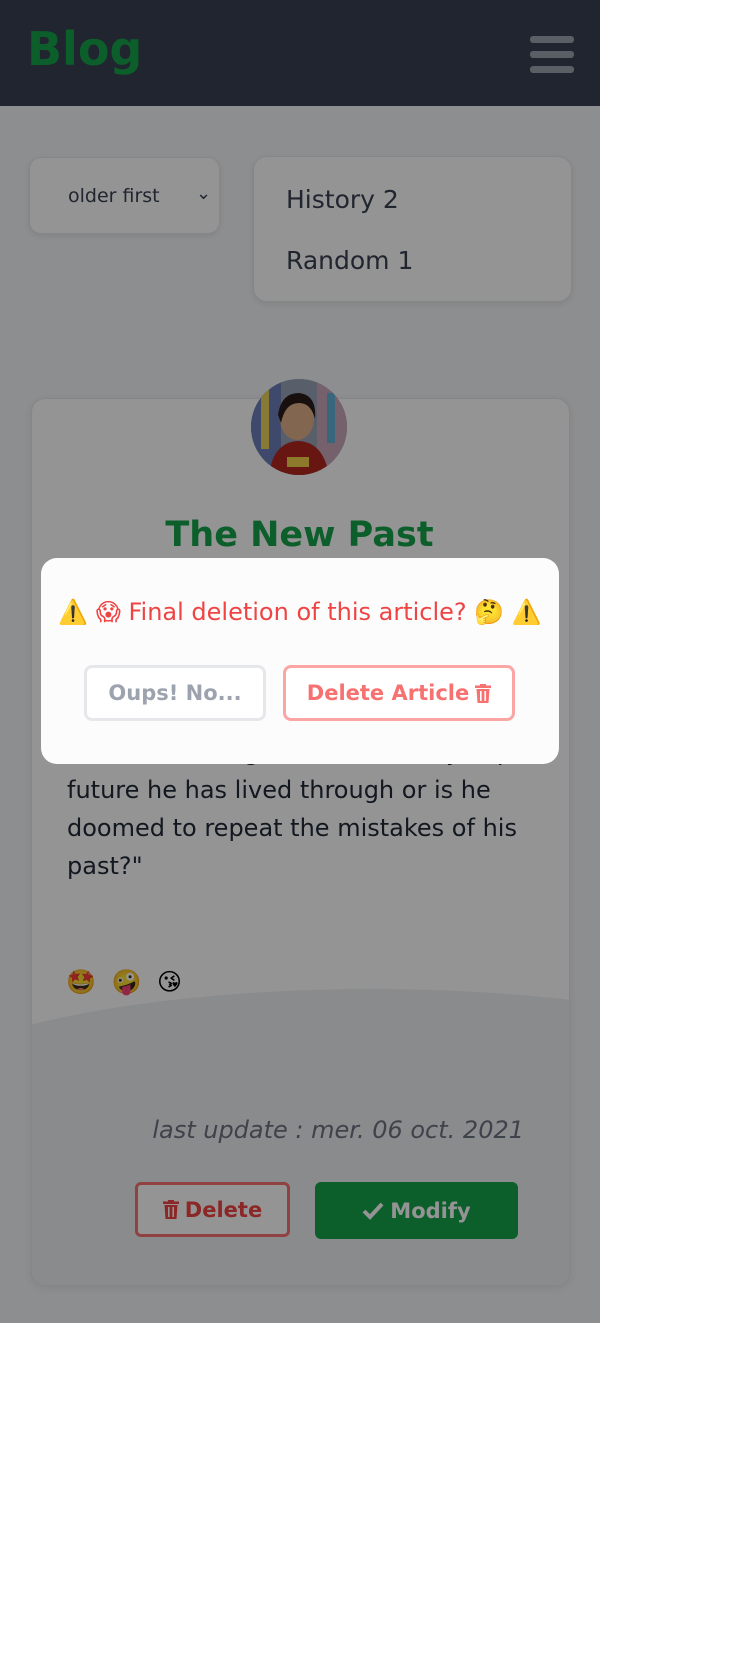 The height and width of the screenshot is (1654, 750). Describe the element at coordinates (388, 693) in the screenshot. I see `confirm-delete-label: Delete Article` at that location.